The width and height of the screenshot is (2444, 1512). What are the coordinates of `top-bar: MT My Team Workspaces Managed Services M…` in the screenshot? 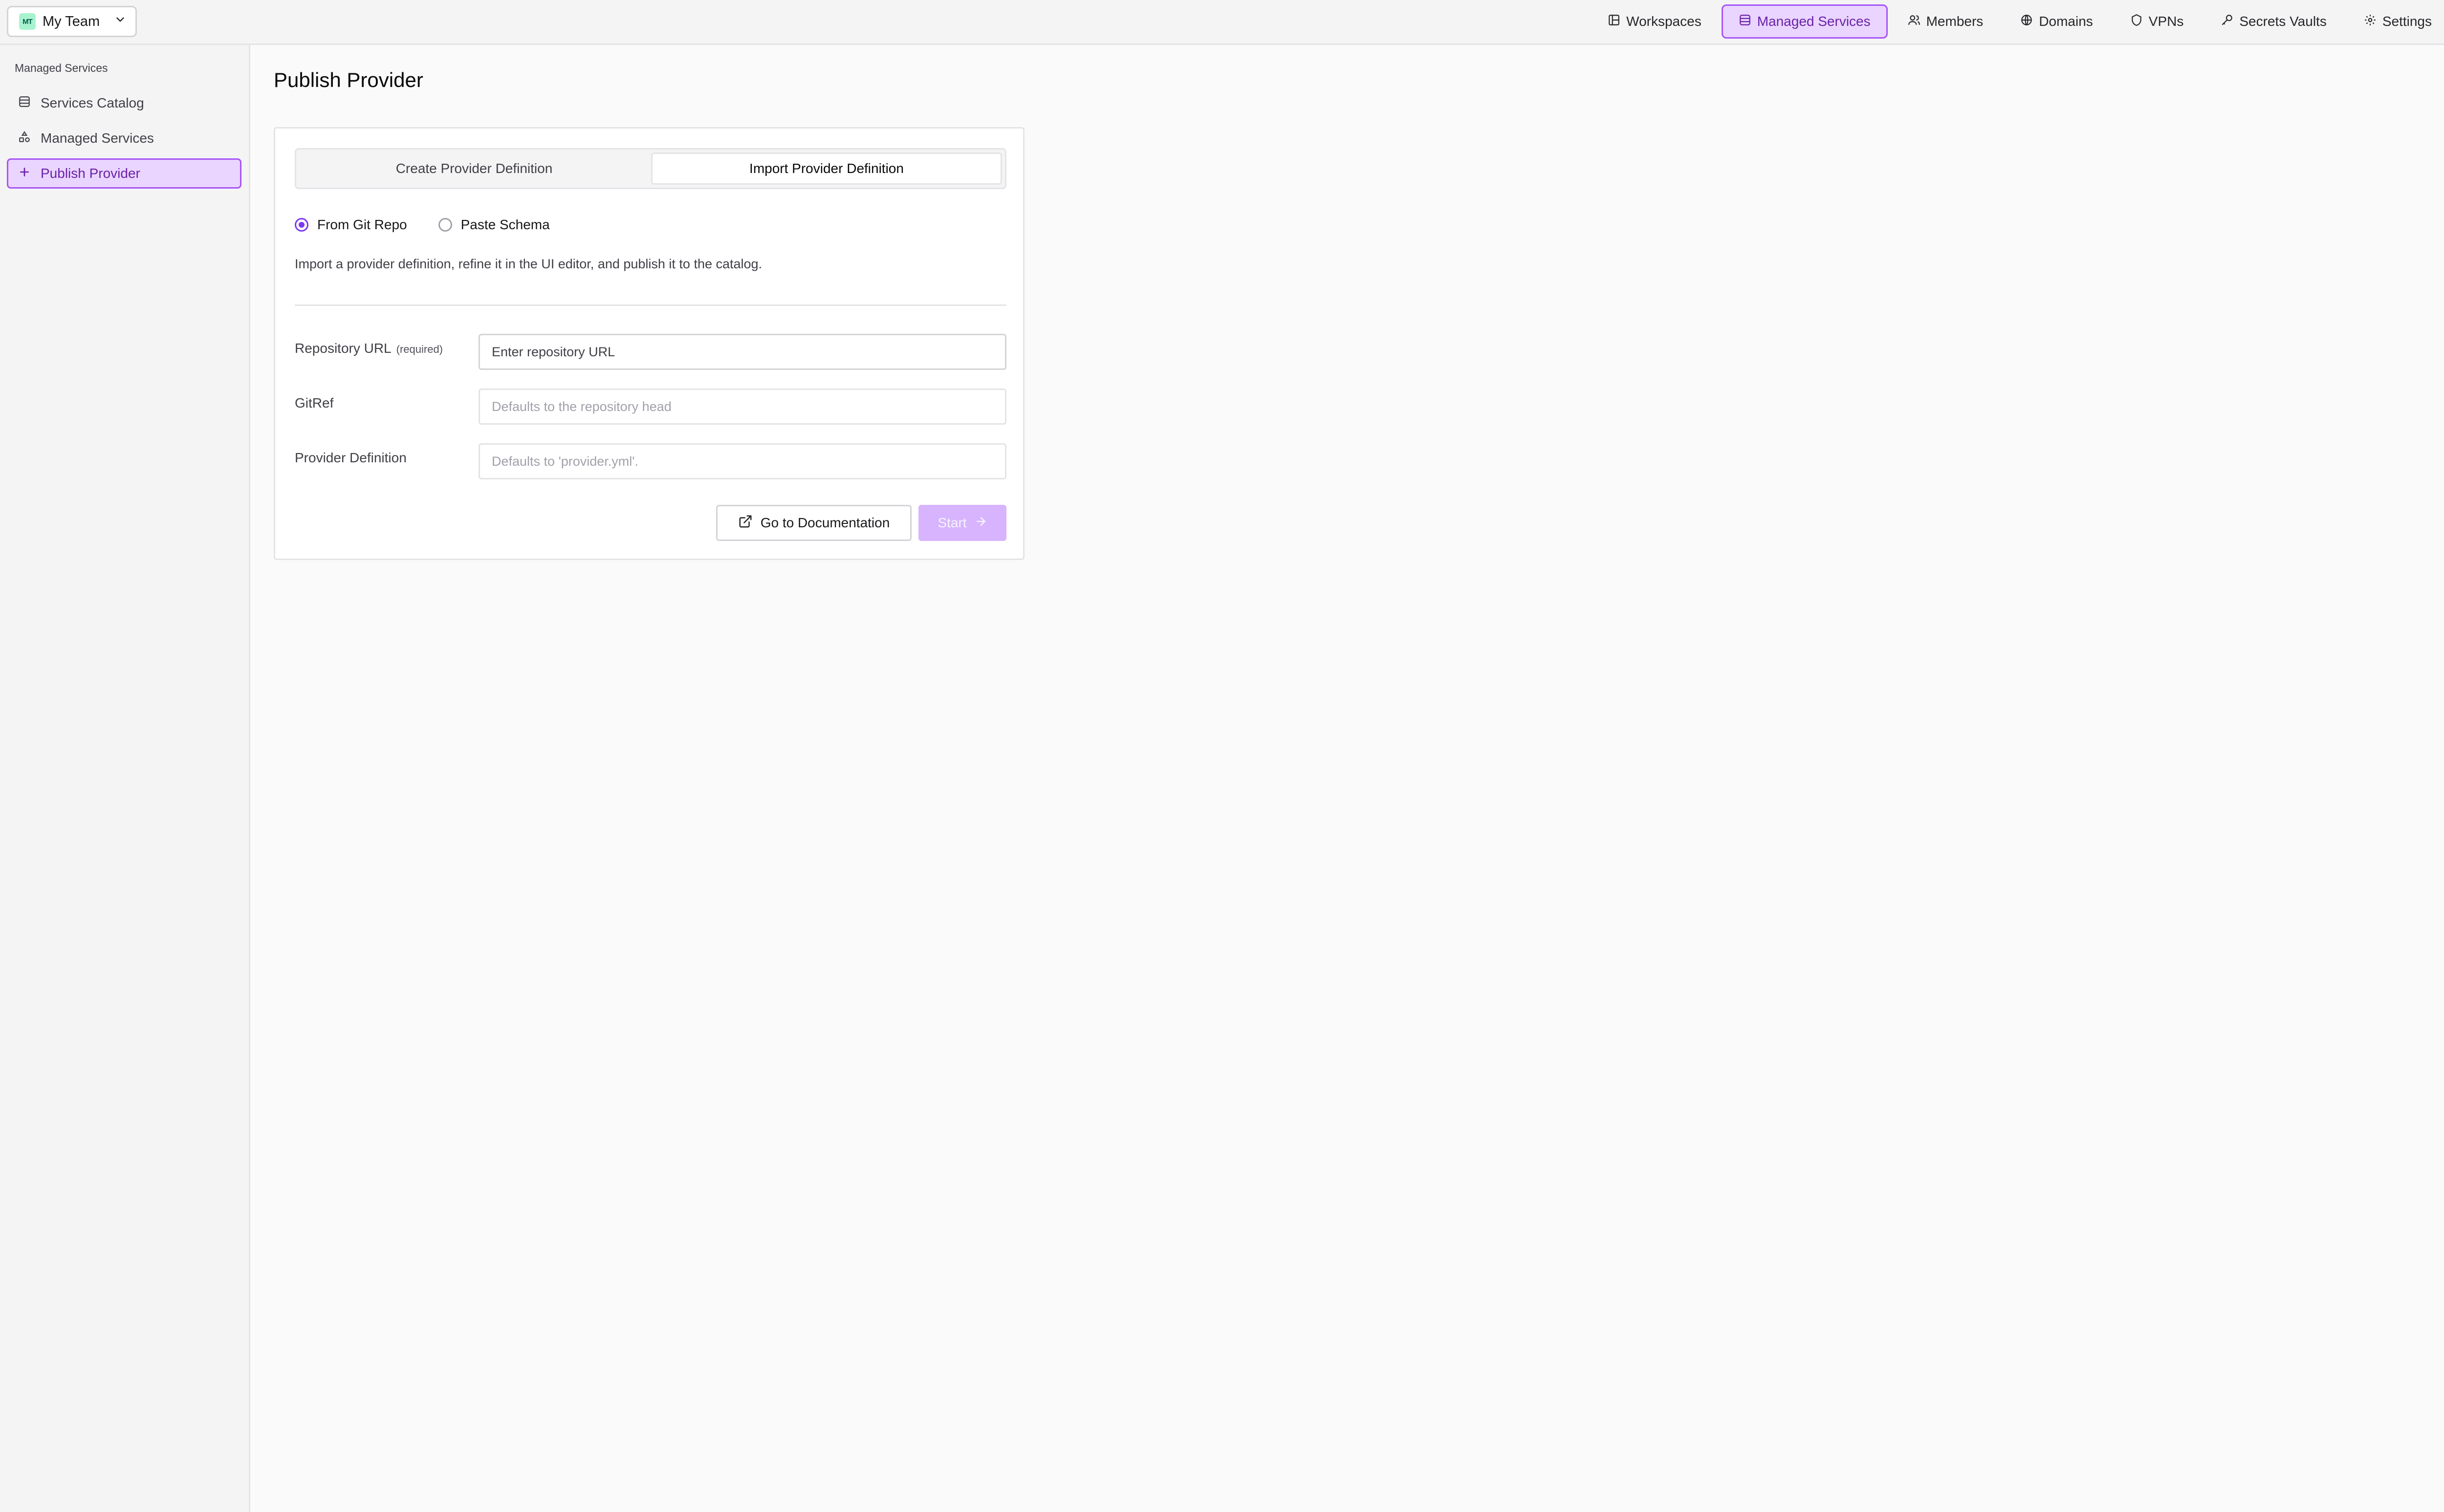 It's located at (1222, 22).